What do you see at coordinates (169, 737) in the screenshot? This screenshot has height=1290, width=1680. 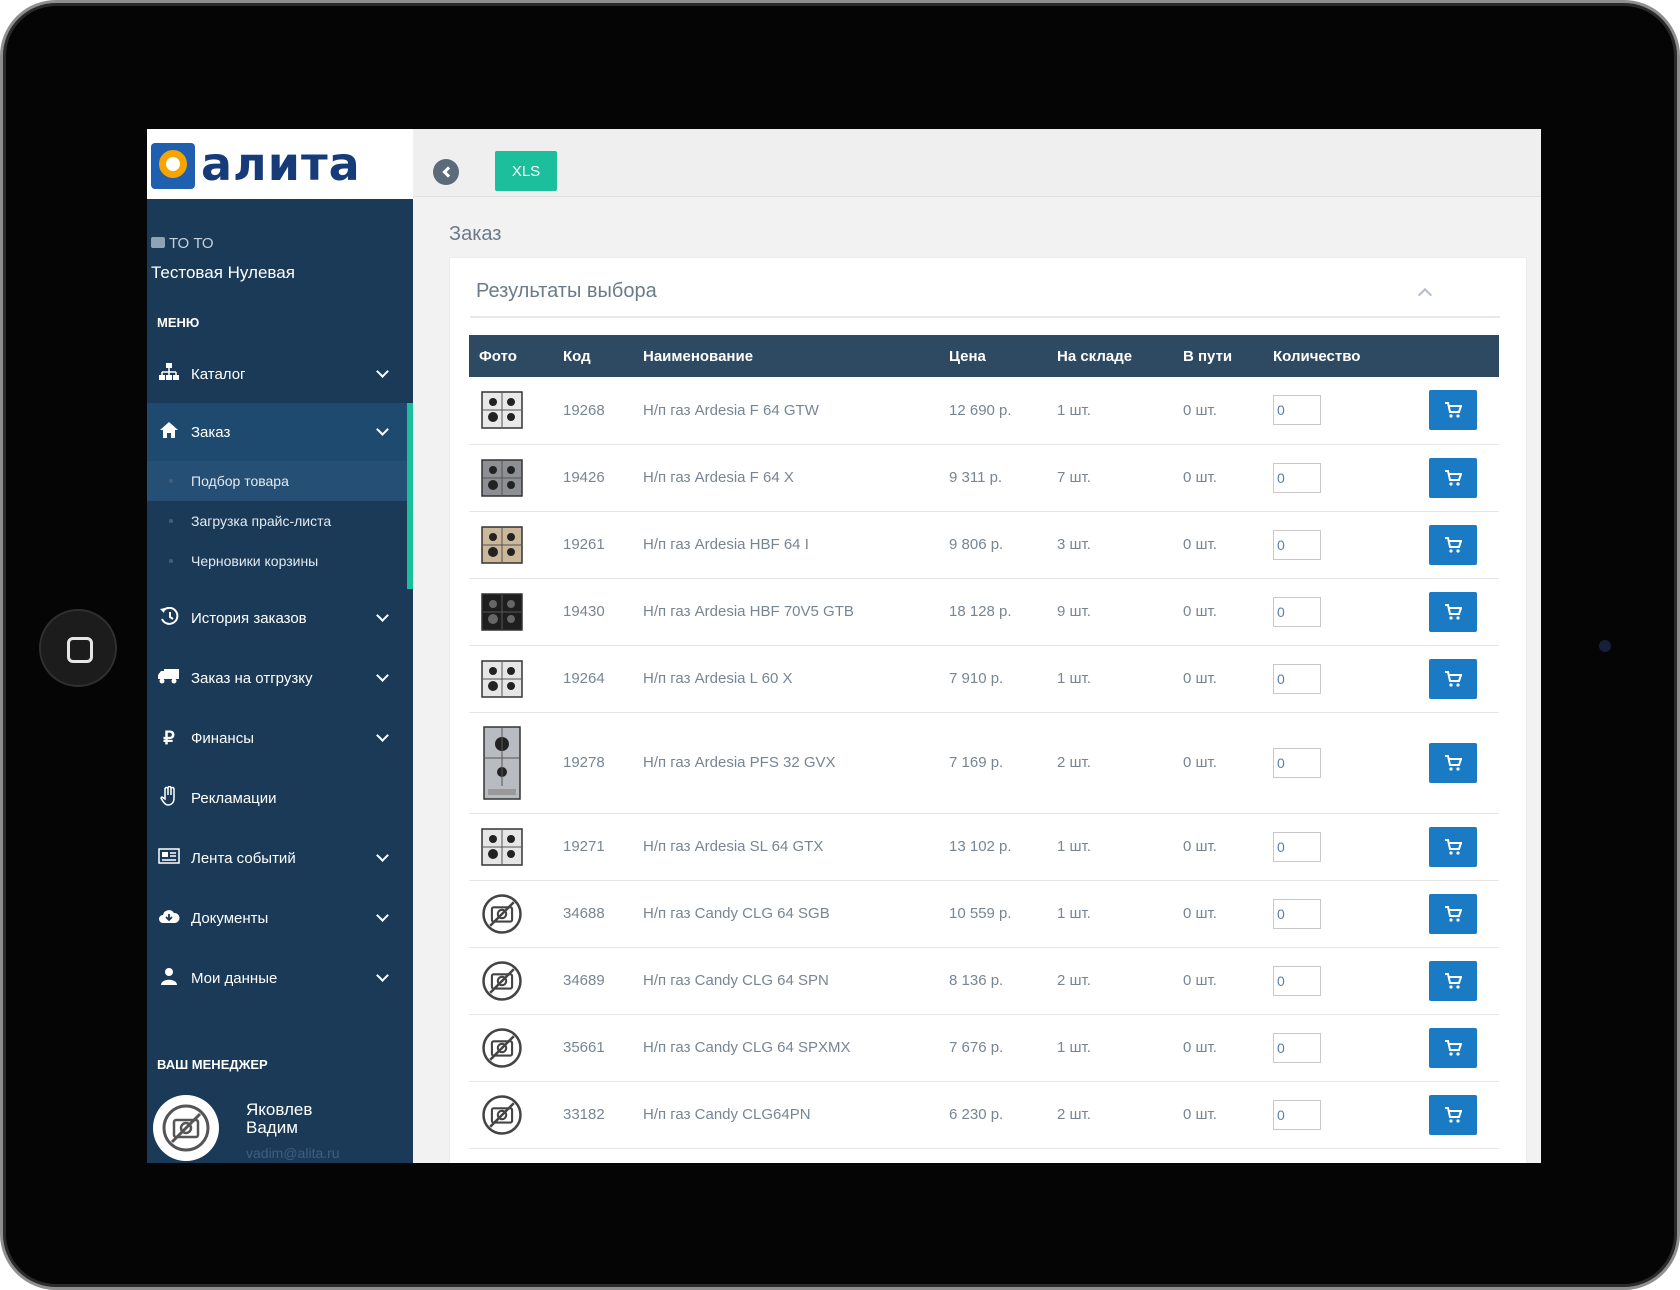 I see `ruble-icon: ₽` at bounding box center [169, 737].